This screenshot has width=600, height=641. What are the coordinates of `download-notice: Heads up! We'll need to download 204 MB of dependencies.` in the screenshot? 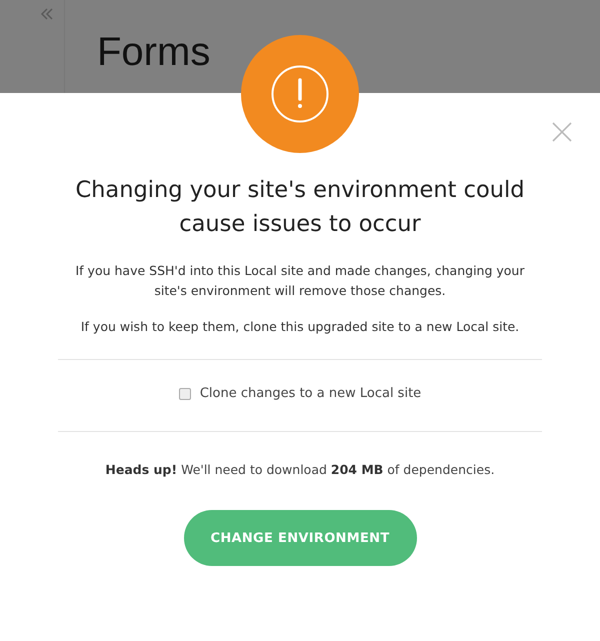 It's located at (300, 469).